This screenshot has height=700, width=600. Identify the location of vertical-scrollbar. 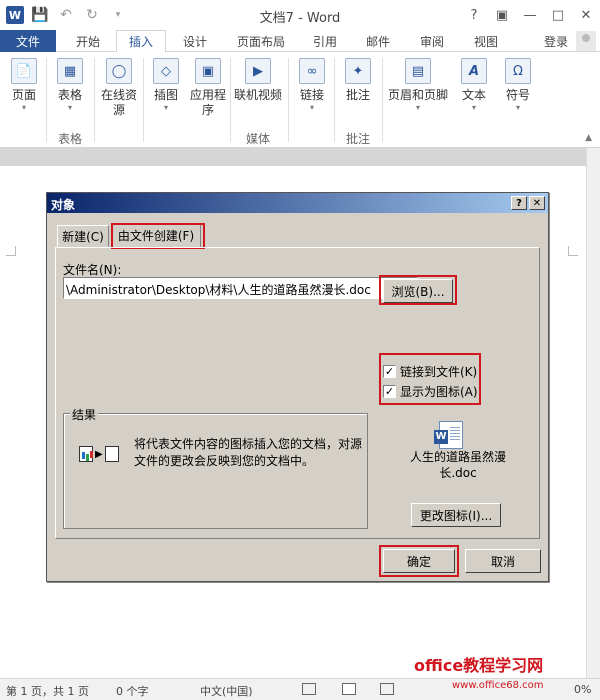
(593, 413).